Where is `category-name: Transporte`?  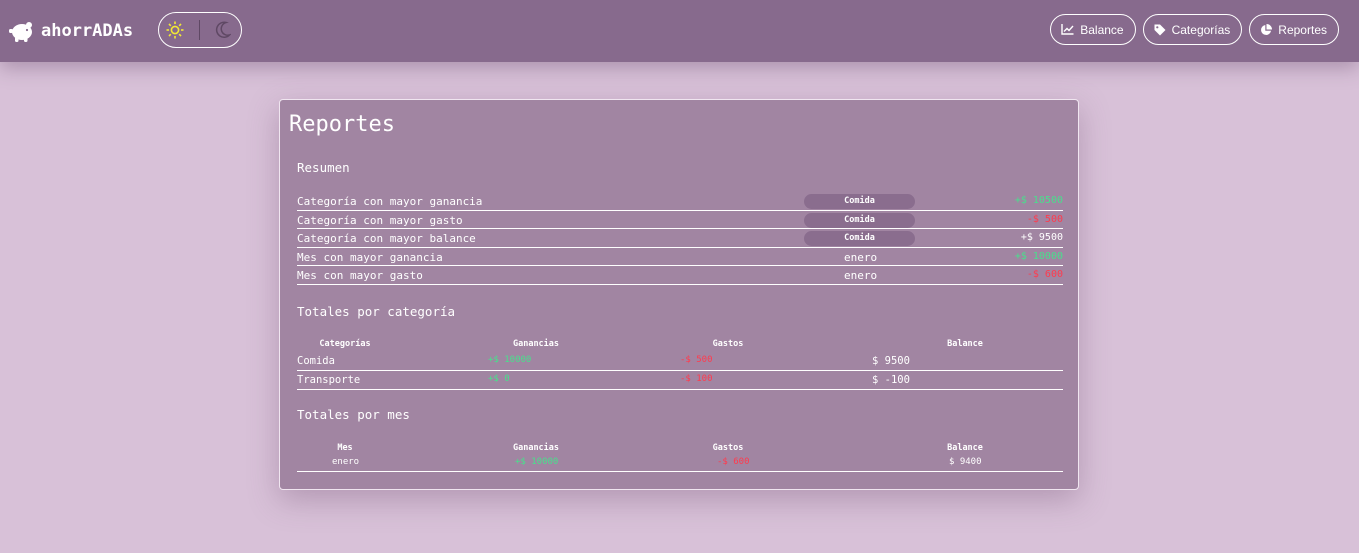 category-name: Transporte is located at coordinates (329, 380).